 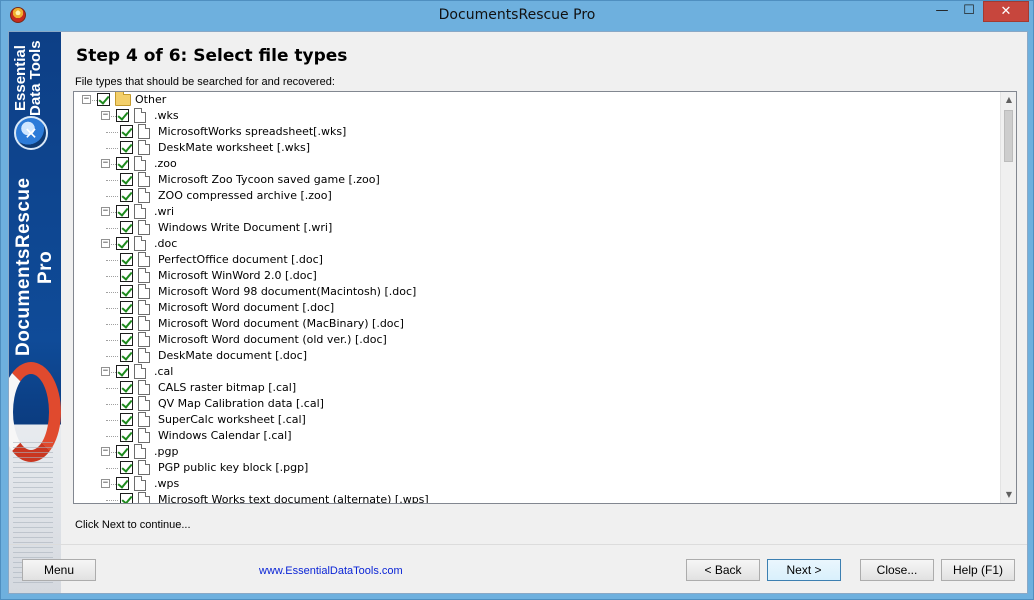 I want to click on tree-item-label: .wps, so click(x=167, y=483).